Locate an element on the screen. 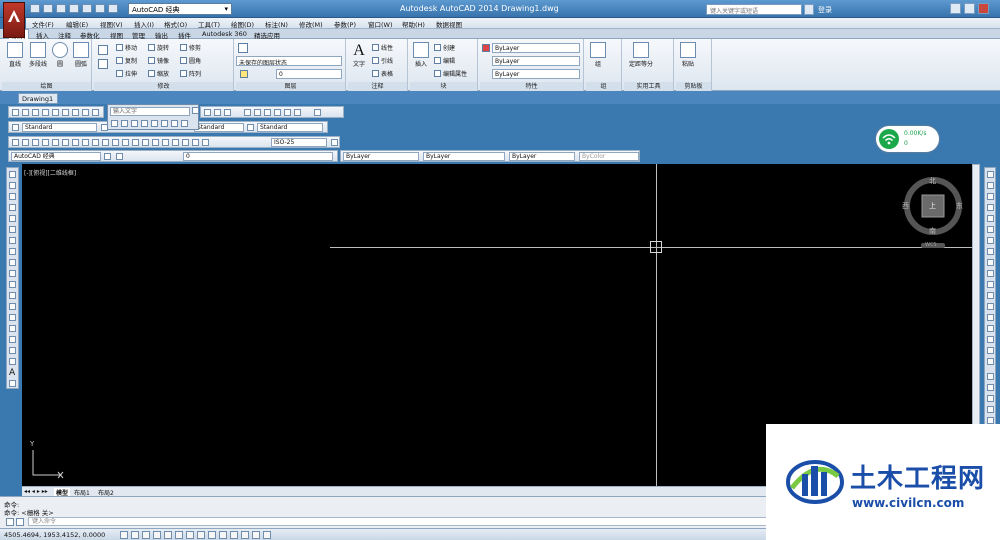 The image size is (1000, 540). application-menu-button is located at coordinates (14, 20).